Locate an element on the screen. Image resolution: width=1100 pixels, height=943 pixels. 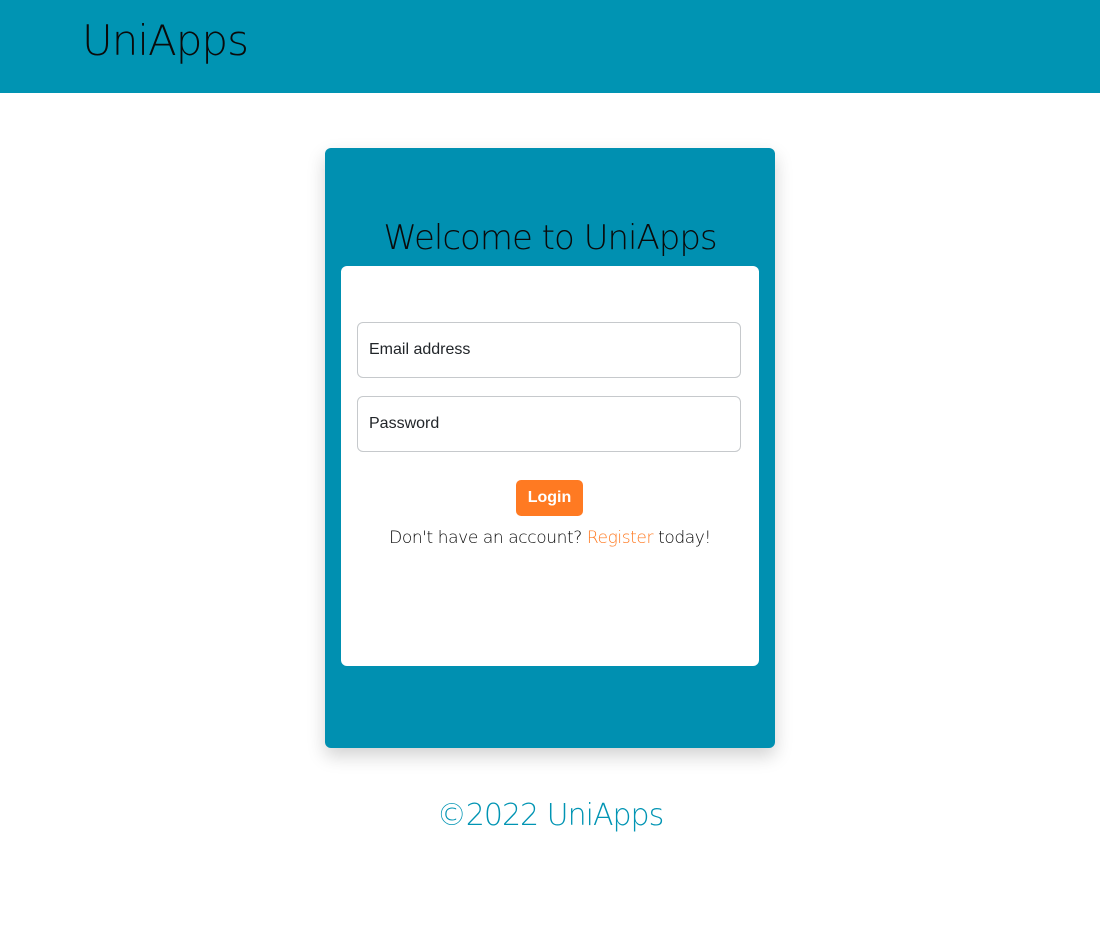
register-prompt: Don't have an account? Register today! is located at coordinates (550, 538).